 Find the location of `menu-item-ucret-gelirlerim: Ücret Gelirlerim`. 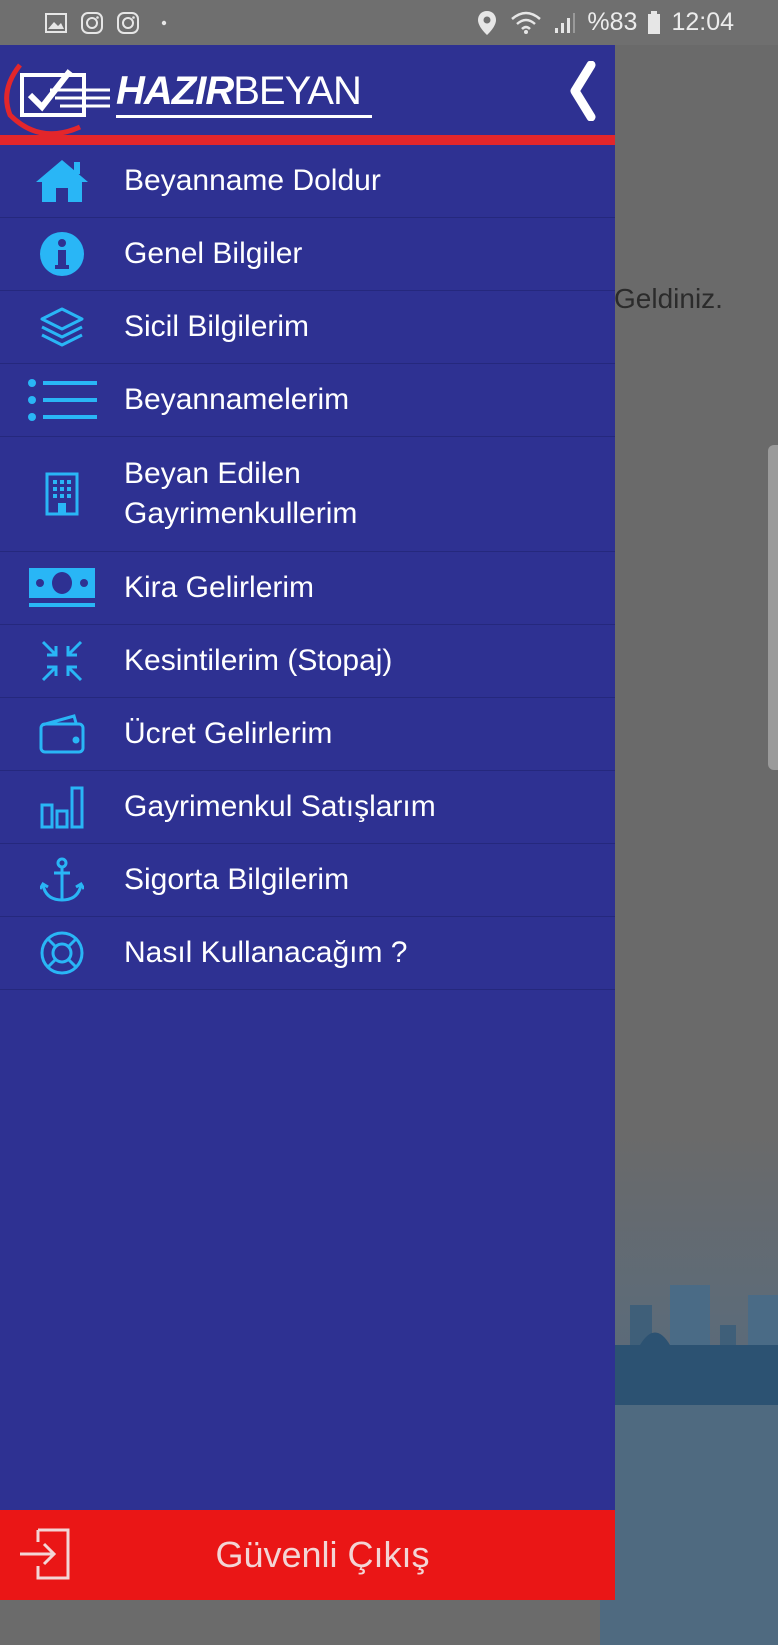

menu-item-ucret-gelirlerim: Ücret Gelirlerim is located at coordinates (307, 734).